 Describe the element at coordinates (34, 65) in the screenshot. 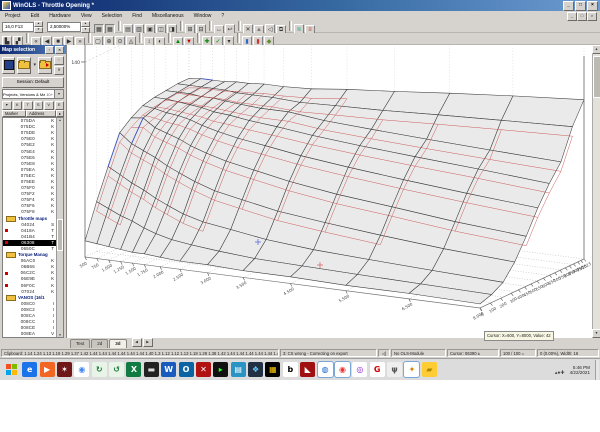

I see `open-dropdown-arrow: ▾` at that location.